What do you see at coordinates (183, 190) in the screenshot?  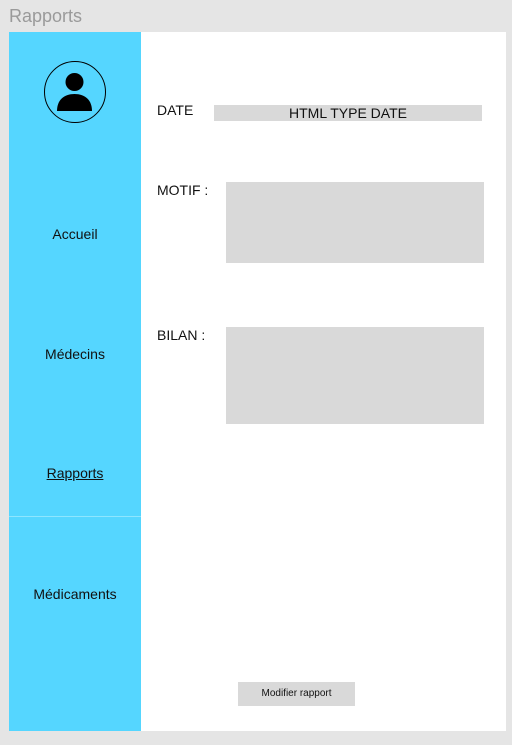 I see `motif-label: MOTIF :` at bounding box center [183, 190].